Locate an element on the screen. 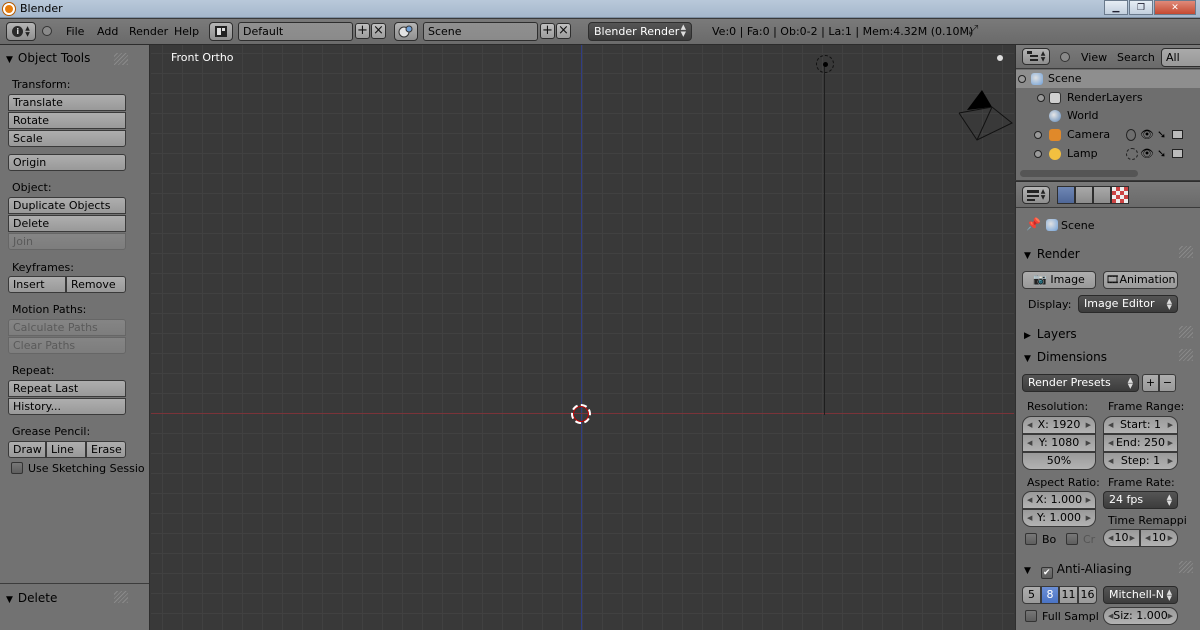 The width and height of the screenshot is (1200, 630). add-layout-button: + is located at coordinates (362, 31).